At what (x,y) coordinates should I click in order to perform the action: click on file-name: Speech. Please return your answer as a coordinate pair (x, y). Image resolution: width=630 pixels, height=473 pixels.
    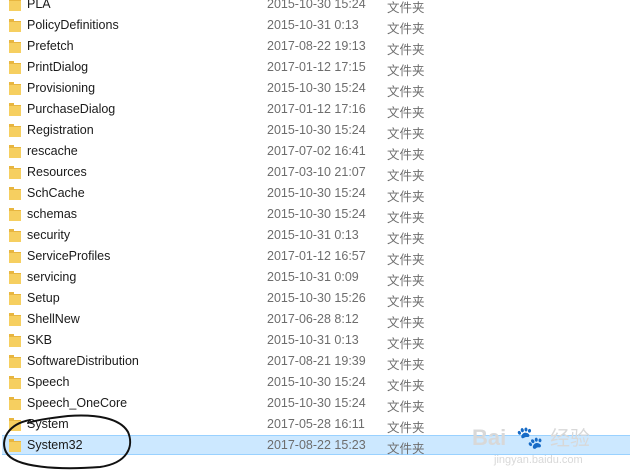
    Looking at the image, I should click on (48, 382).